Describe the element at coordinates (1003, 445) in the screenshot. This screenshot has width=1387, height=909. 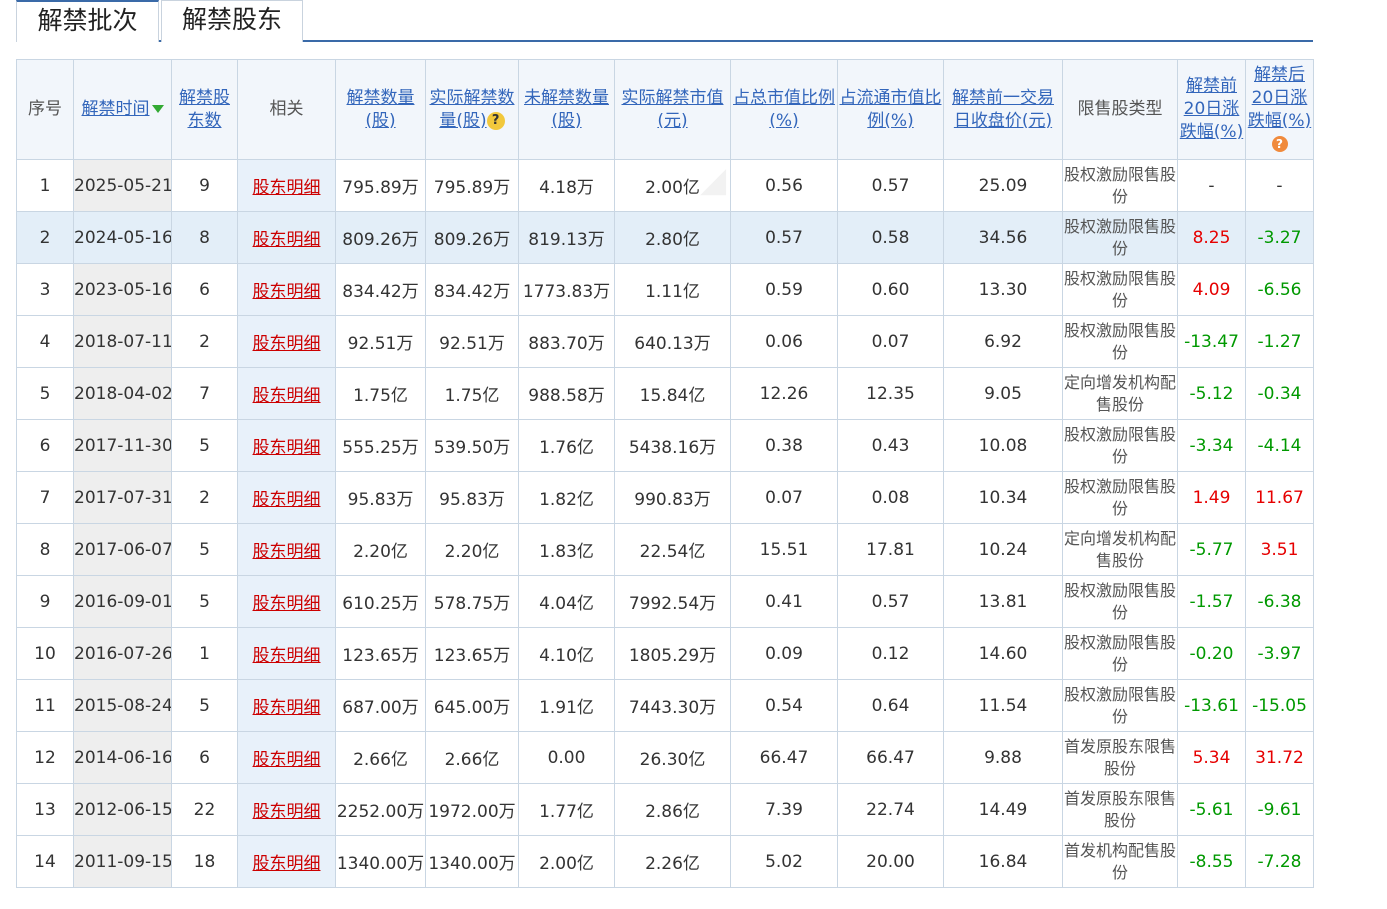
I see `cell-prev-close: 10.08` at that location.